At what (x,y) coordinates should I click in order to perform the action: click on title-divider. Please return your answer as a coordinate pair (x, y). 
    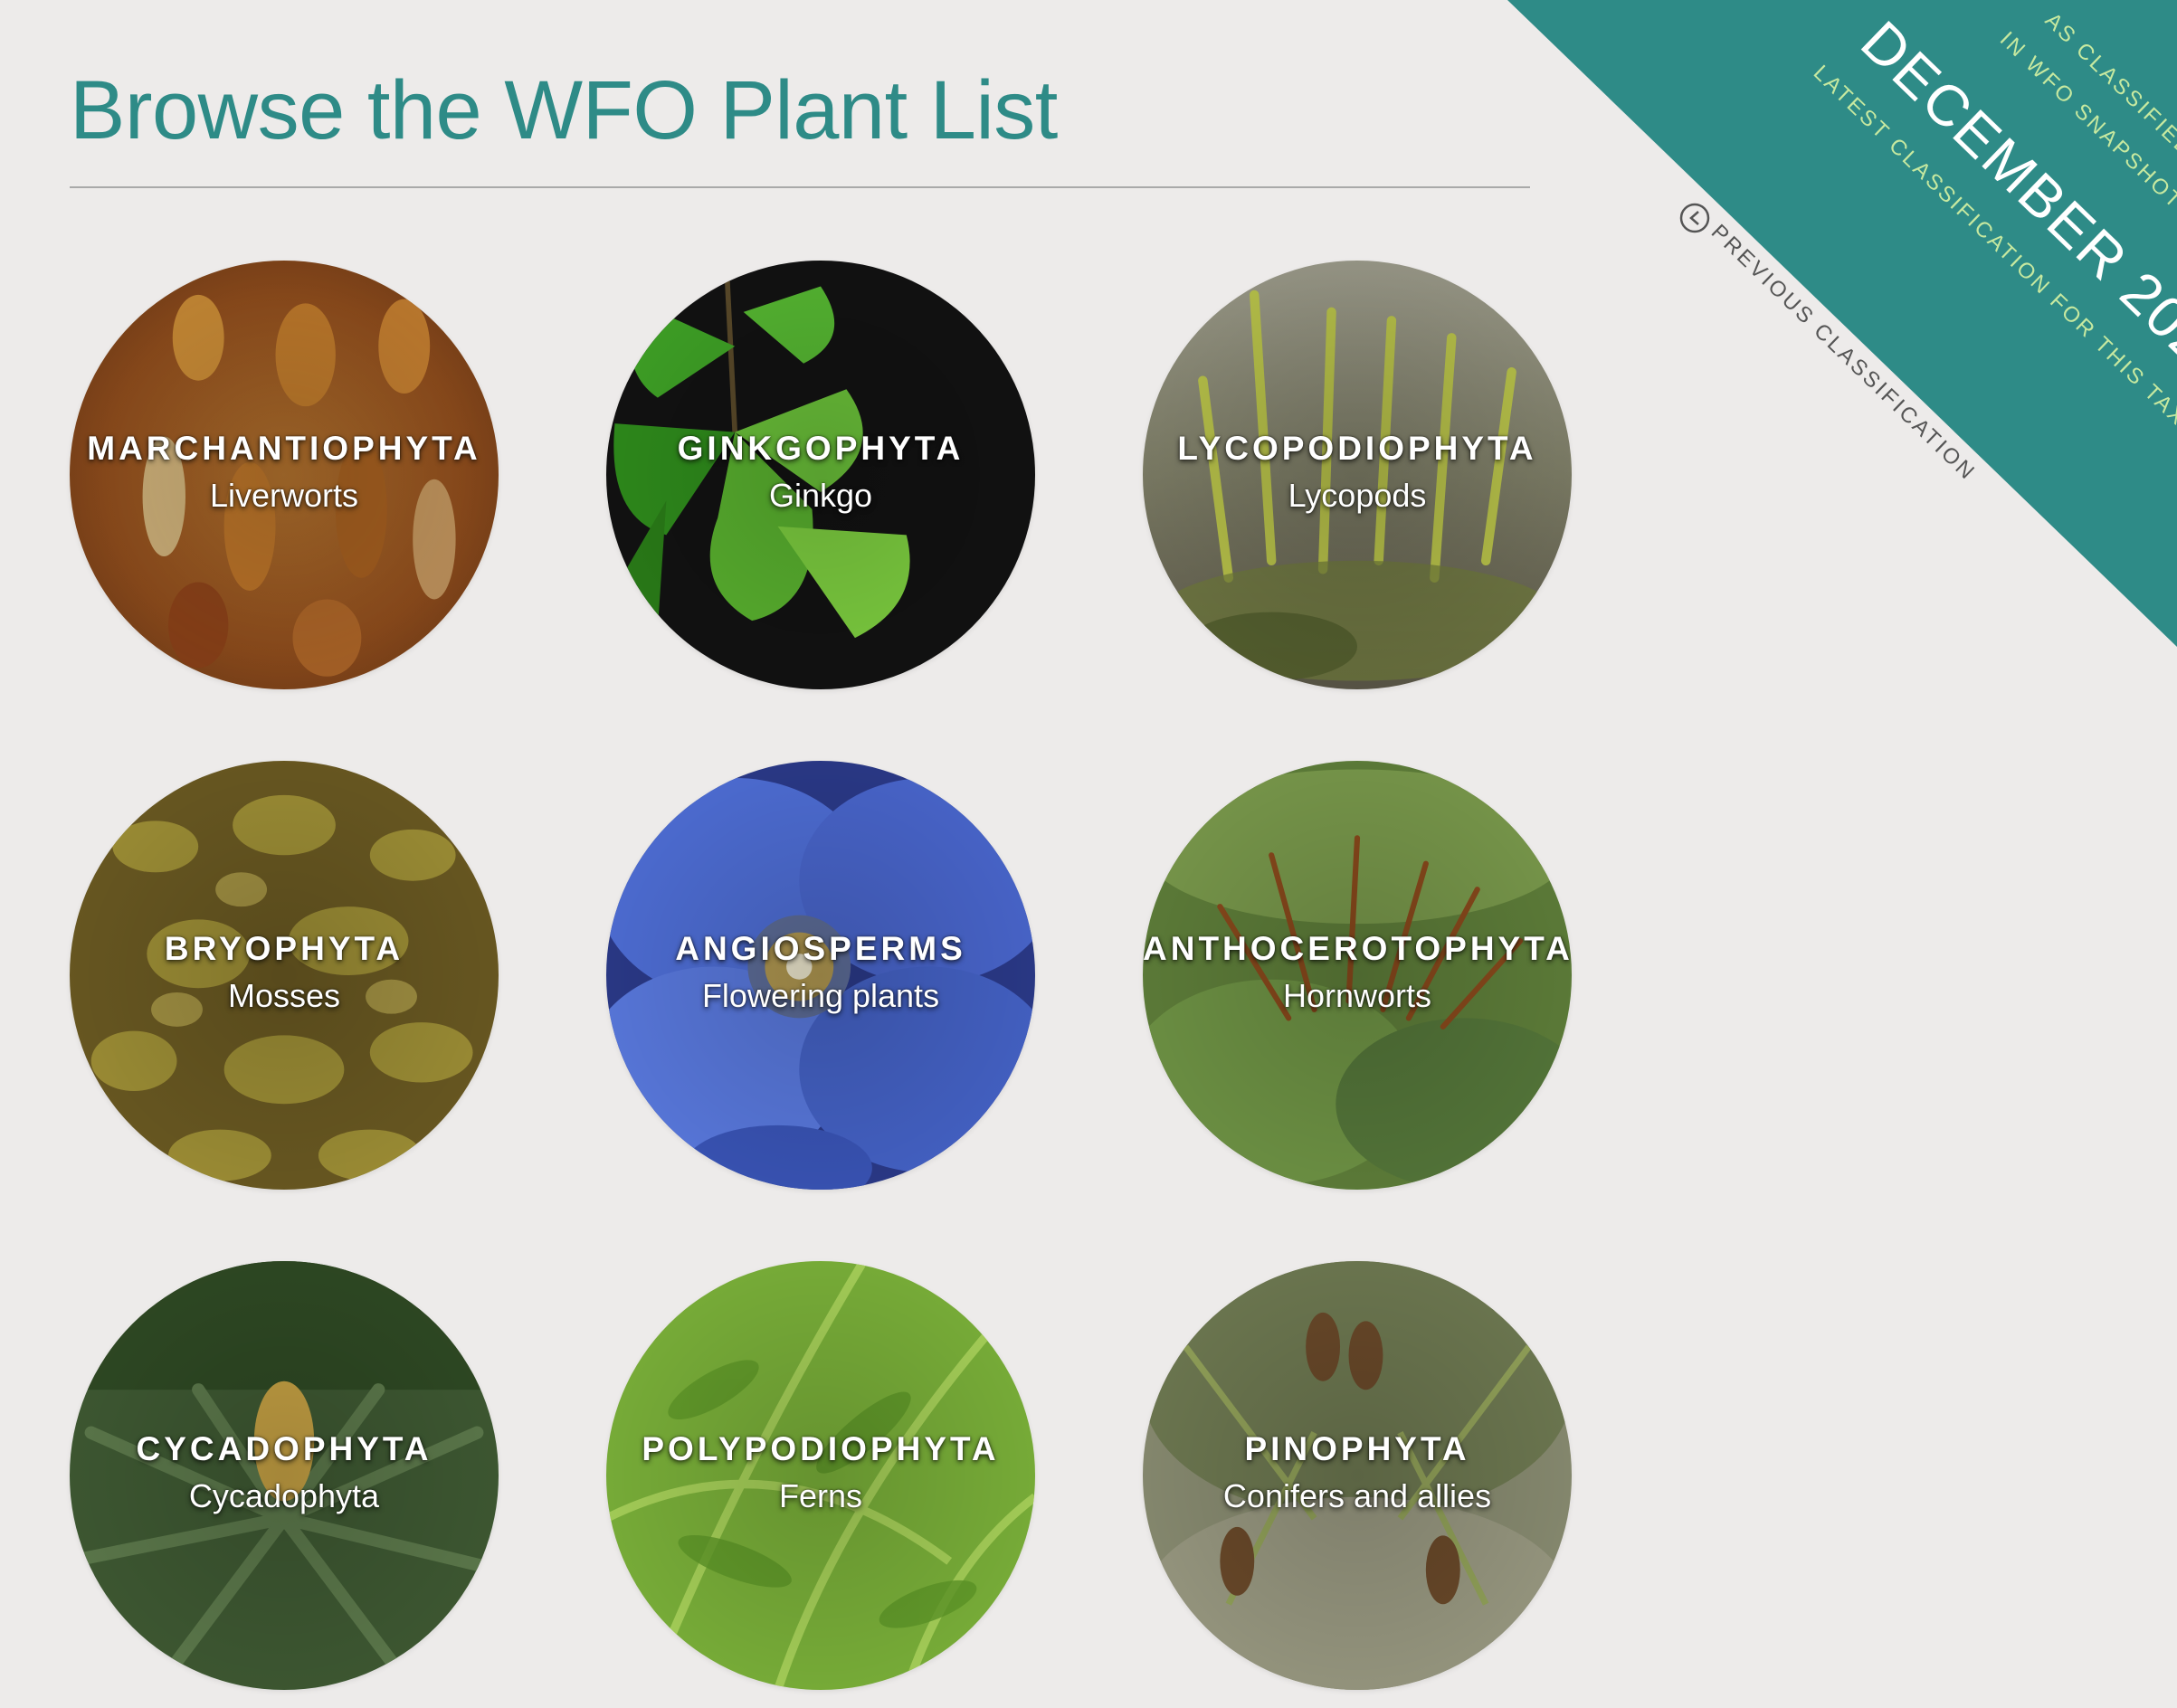
    Looking at the image, I should click on (800, 187).